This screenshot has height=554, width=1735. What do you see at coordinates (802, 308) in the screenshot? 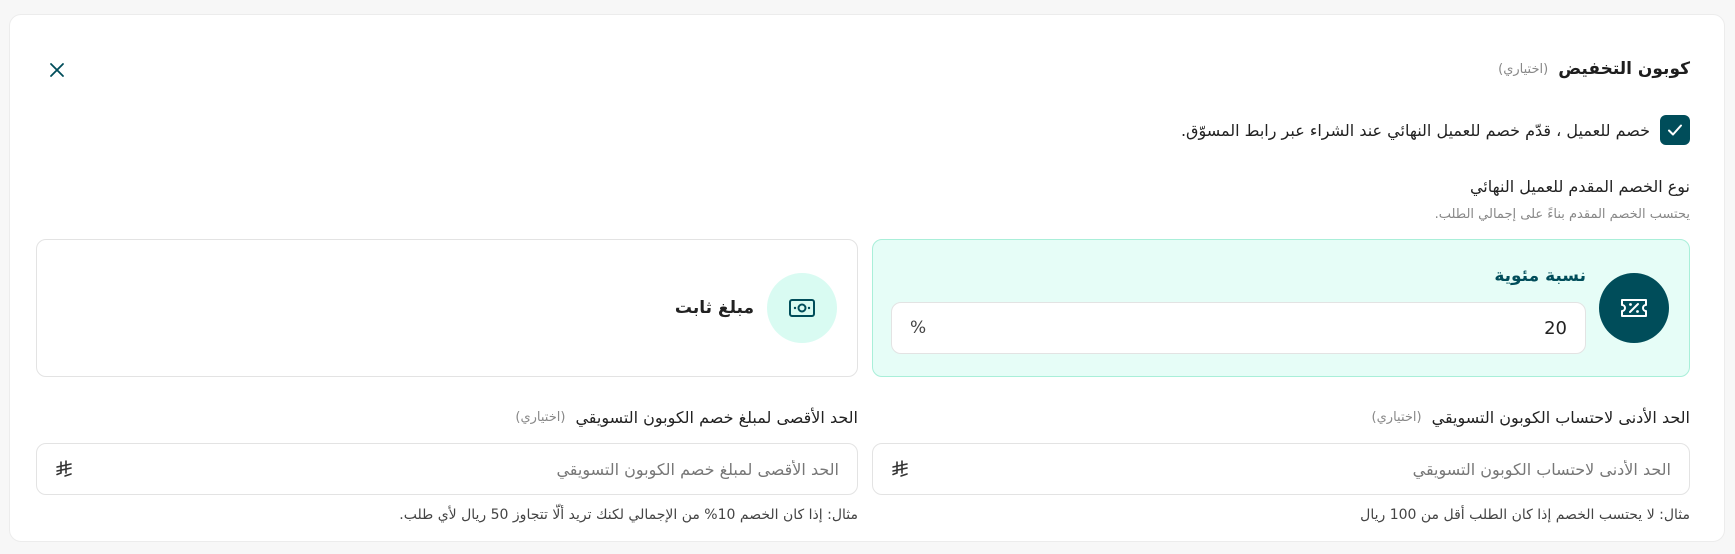
I see `banknote-icon` at bounding box center [802, 308].